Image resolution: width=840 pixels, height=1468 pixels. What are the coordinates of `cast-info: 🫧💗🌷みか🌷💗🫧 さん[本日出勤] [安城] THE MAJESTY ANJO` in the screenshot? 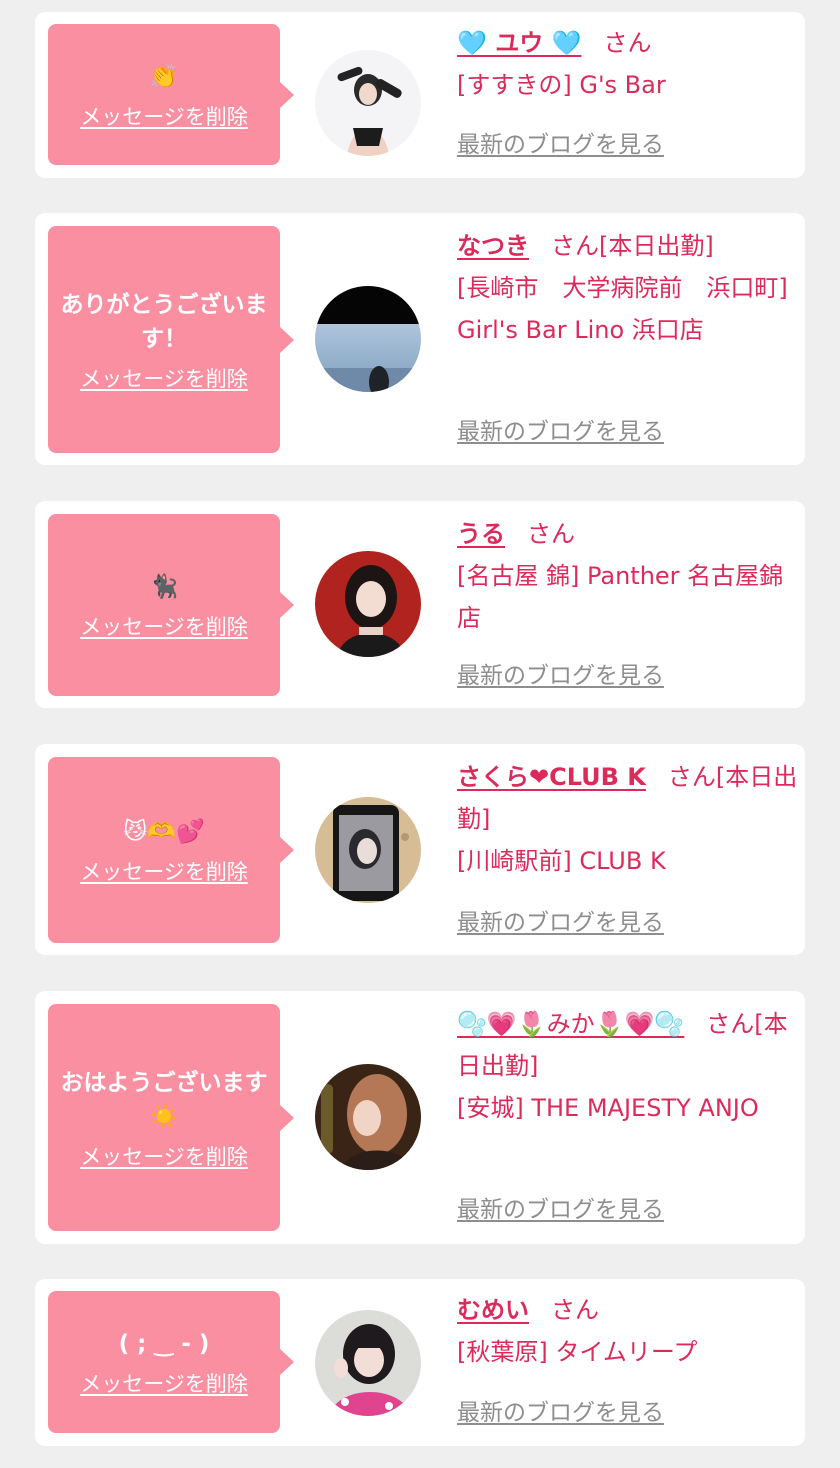 It's located at (628, 1066).